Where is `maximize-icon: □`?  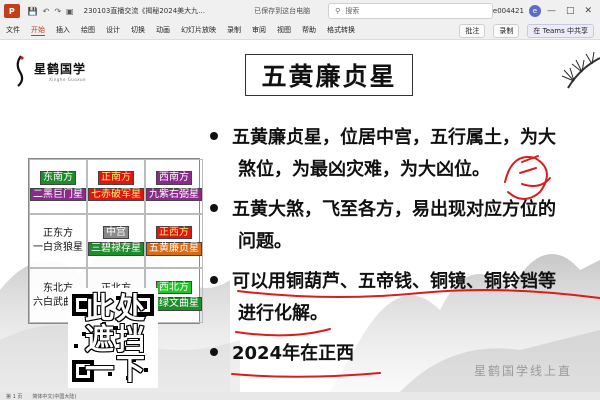 maximize-icon: □ is located at coordinates (570, 11).